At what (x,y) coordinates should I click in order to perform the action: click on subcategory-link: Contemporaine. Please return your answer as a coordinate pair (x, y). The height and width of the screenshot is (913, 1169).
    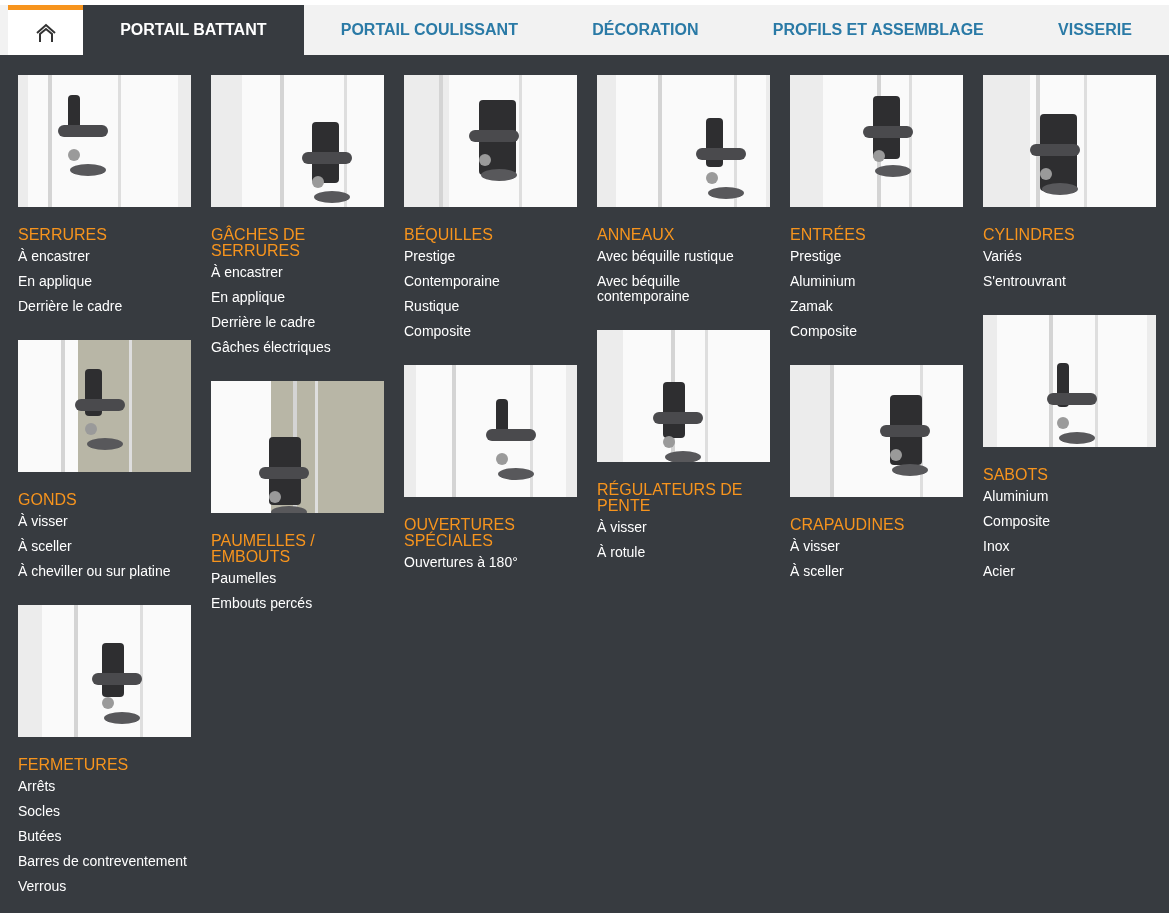
    Looking at the image, I should click on (490, 281).